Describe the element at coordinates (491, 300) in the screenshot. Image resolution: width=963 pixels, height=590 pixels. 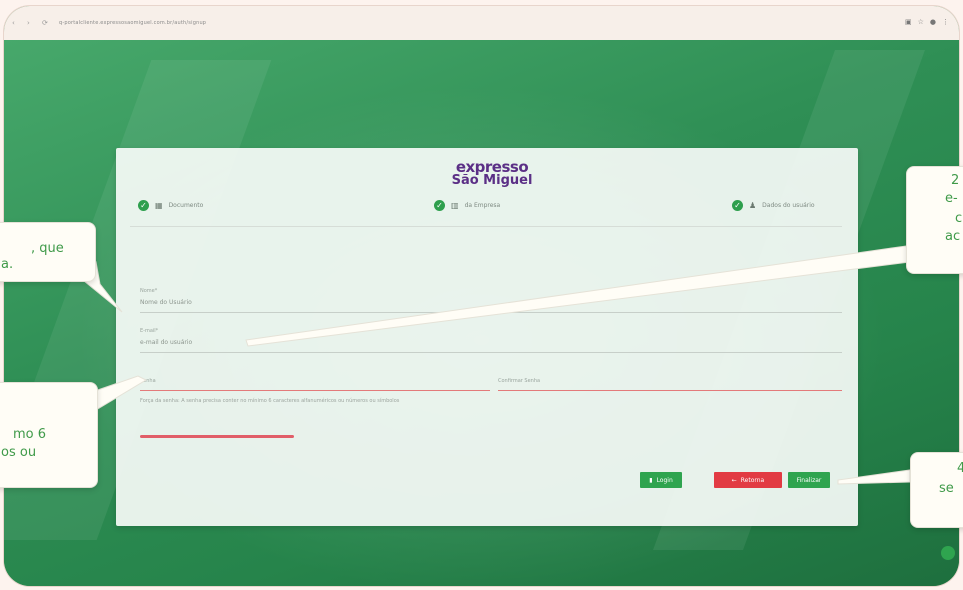
I see `name-field: Nome* Nome do Usuário` at that location.